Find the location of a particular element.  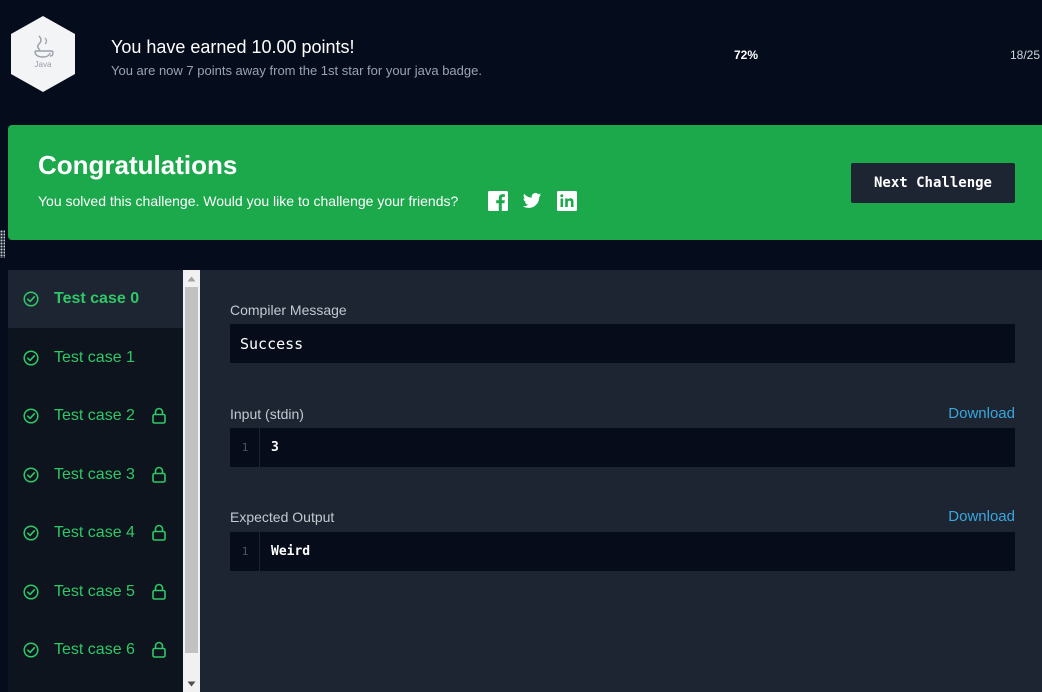

test-case-label: Test case 5 is located at coordinates (94, 591).